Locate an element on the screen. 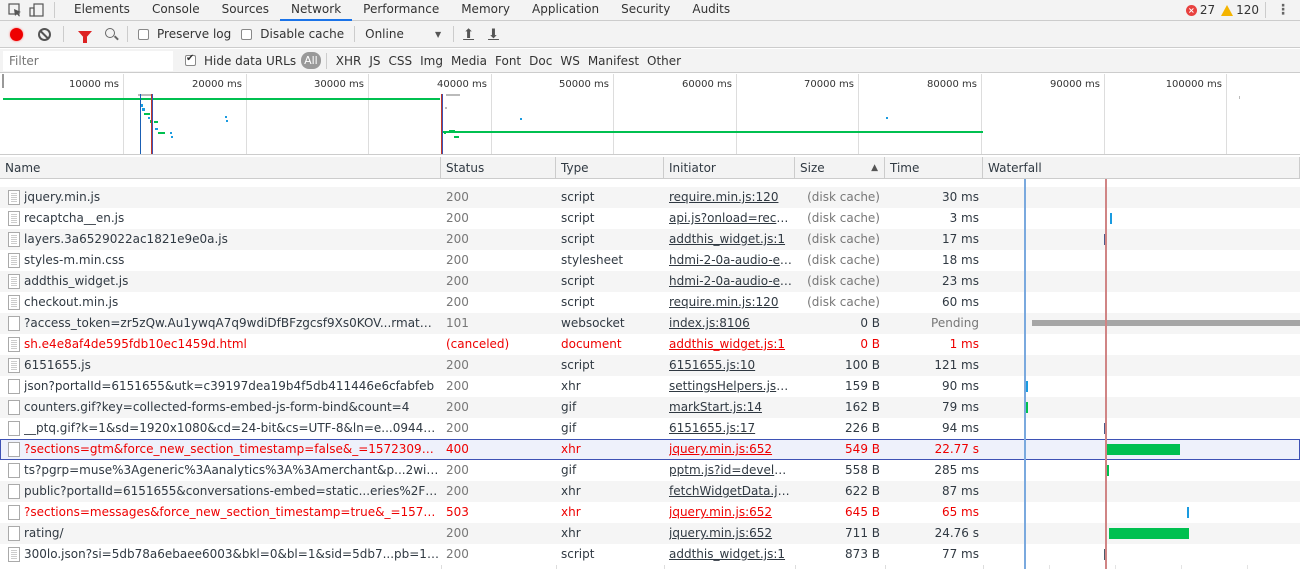 The height and width of the screenshot is (569, 1300). device-toolbar-button is located at coordinates (37, 10).